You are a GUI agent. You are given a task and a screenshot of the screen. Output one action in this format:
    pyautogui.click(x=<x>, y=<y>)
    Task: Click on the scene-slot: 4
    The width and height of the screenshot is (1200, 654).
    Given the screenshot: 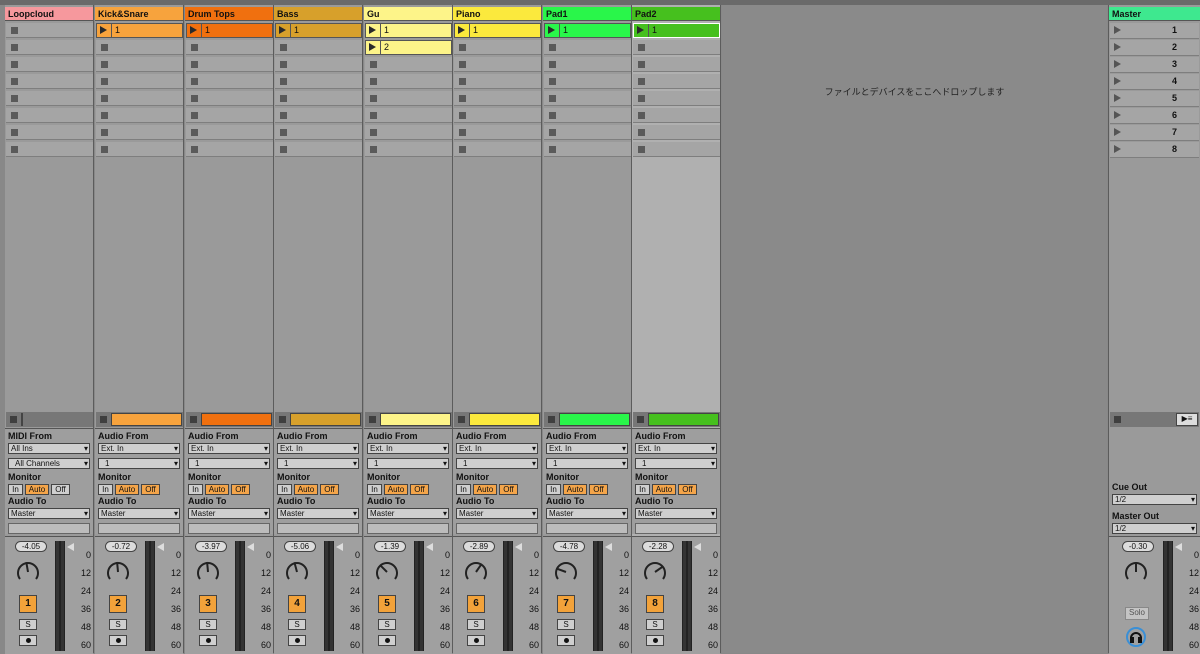 What is the action you would take?
    pyautogui.click(x=1154, y=82)
    